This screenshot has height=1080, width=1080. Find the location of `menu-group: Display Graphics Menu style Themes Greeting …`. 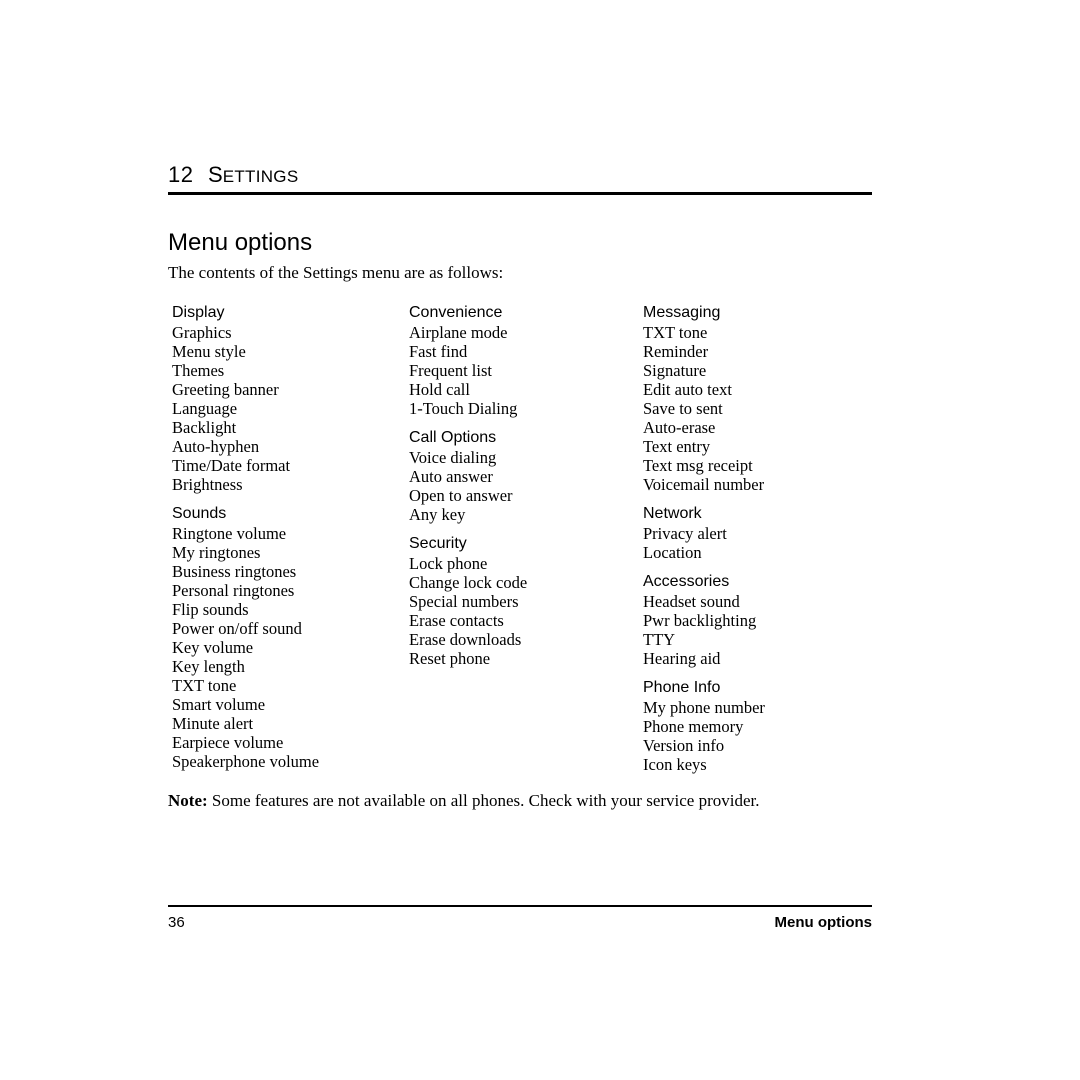

menu-group: Display Graphics Menu style Themes Greeting … is located at coordinates (287, 398).